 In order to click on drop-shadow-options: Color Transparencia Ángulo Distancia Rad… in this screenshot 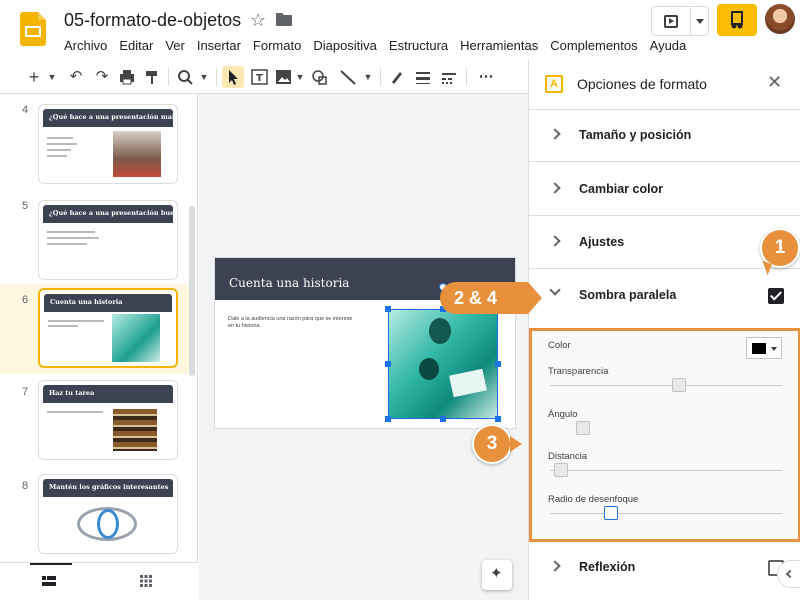, I will do `click(664, 435)`.